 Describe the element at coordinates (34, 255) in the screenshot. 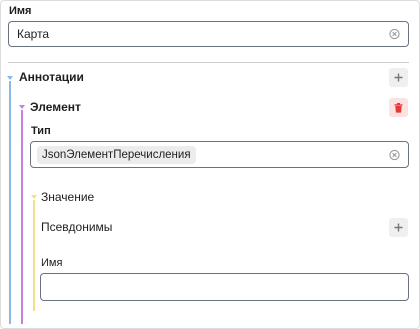

I see `value-tree-line` at that location.